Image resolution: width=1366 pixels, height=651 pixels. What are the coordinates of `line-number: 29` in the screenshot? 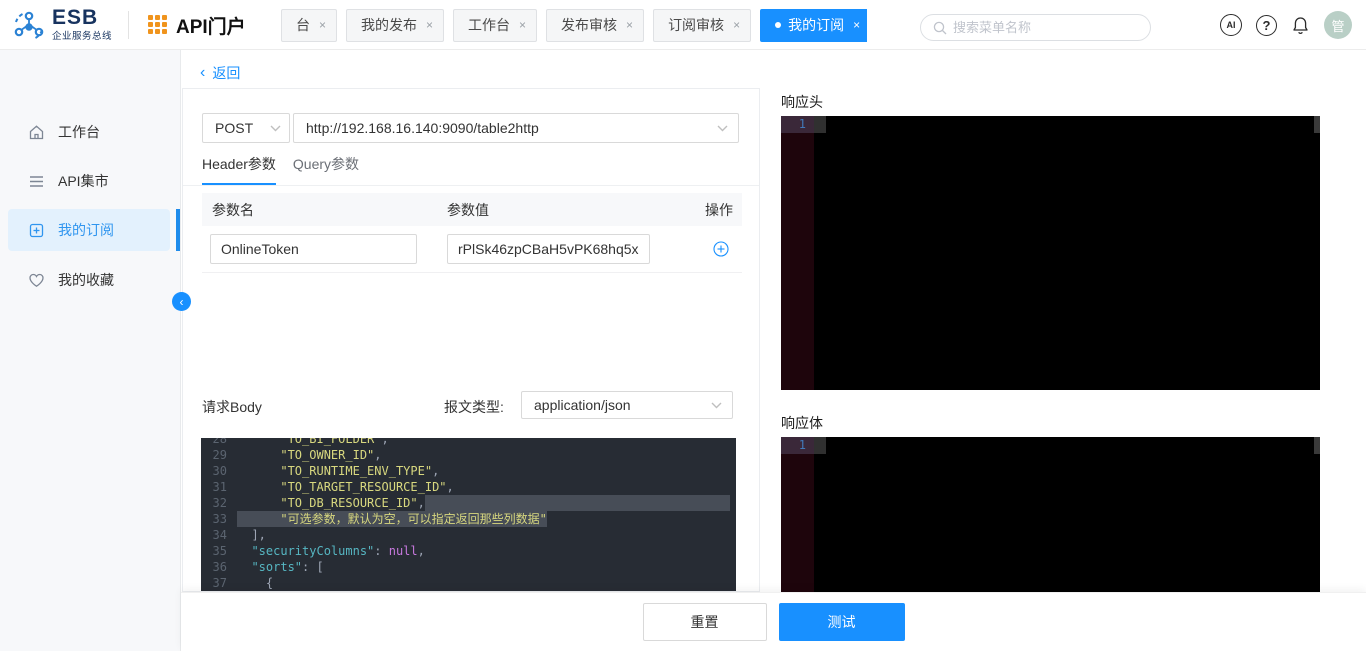 It's located at (219, 455).